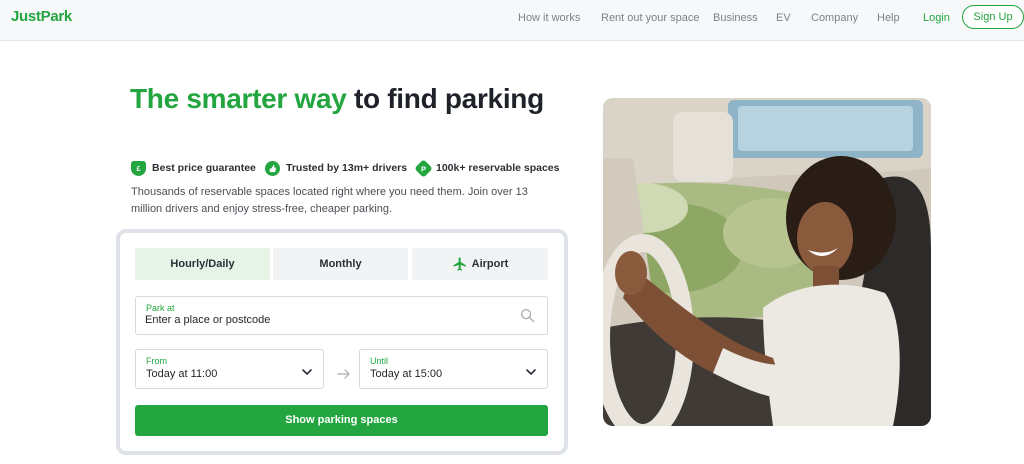  I want to click on nav-ev: EV, so click(783, 18).